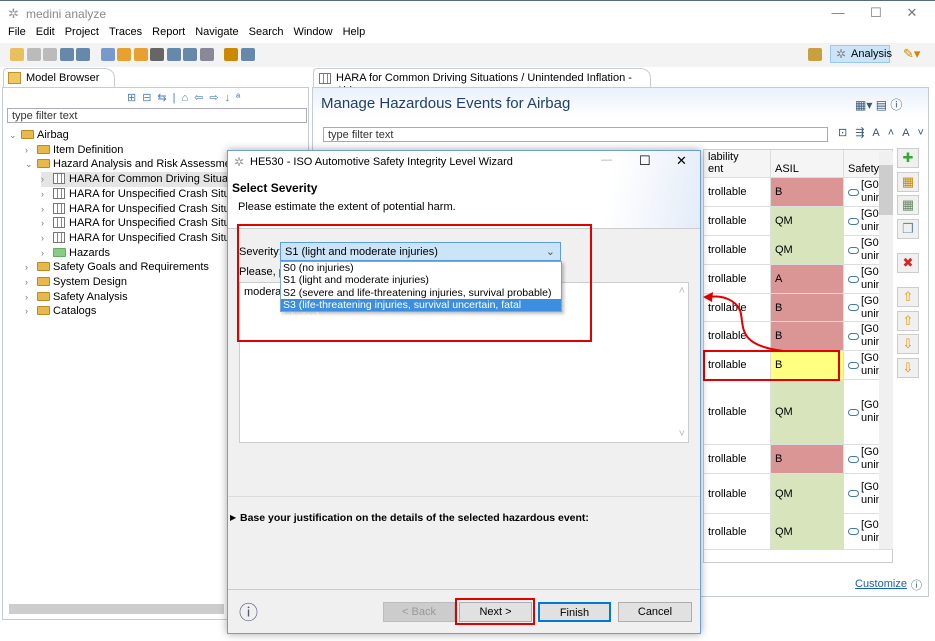 The width and height of the screenshot is (935, 641). What do you see at coordinates (312, 32) in the screenshot?
I see `menu-window: Window` at bounding box center [312, 32].